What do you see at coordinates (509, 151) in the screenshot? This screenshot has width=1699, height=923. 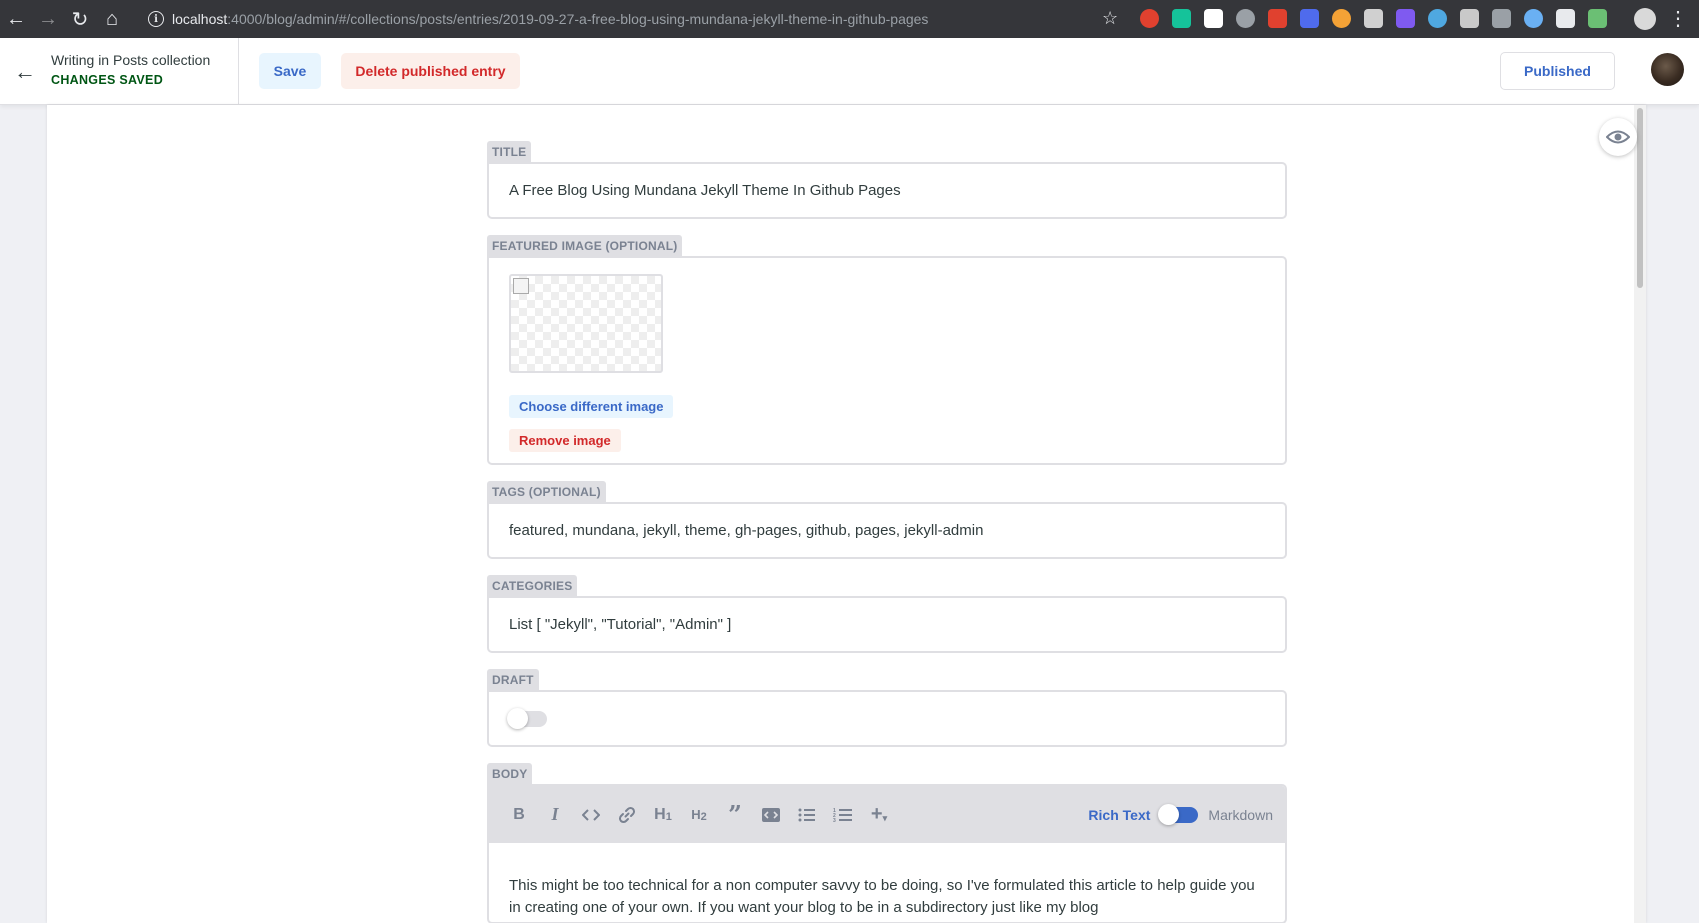 I see `title-label: TITLE` at bounding box center [509, 151].